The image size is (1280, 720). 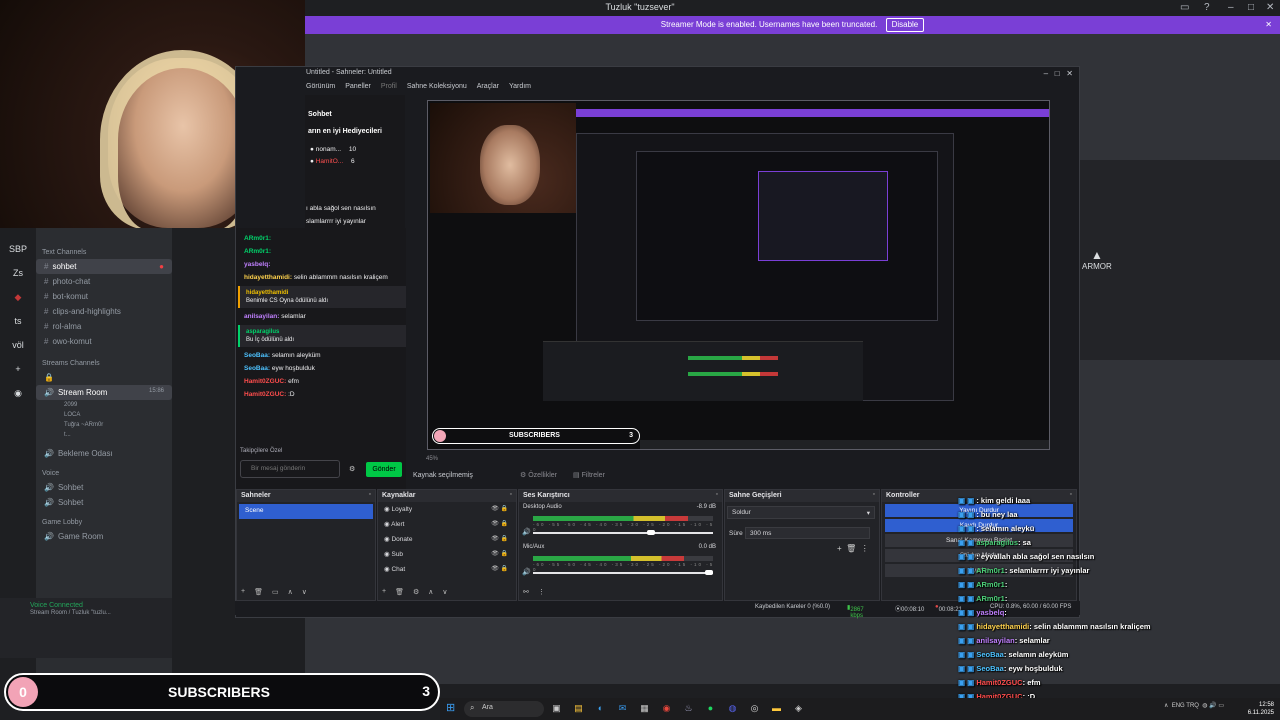 I want to click on duration-input: 300 ms, so click(x=807, y=533).